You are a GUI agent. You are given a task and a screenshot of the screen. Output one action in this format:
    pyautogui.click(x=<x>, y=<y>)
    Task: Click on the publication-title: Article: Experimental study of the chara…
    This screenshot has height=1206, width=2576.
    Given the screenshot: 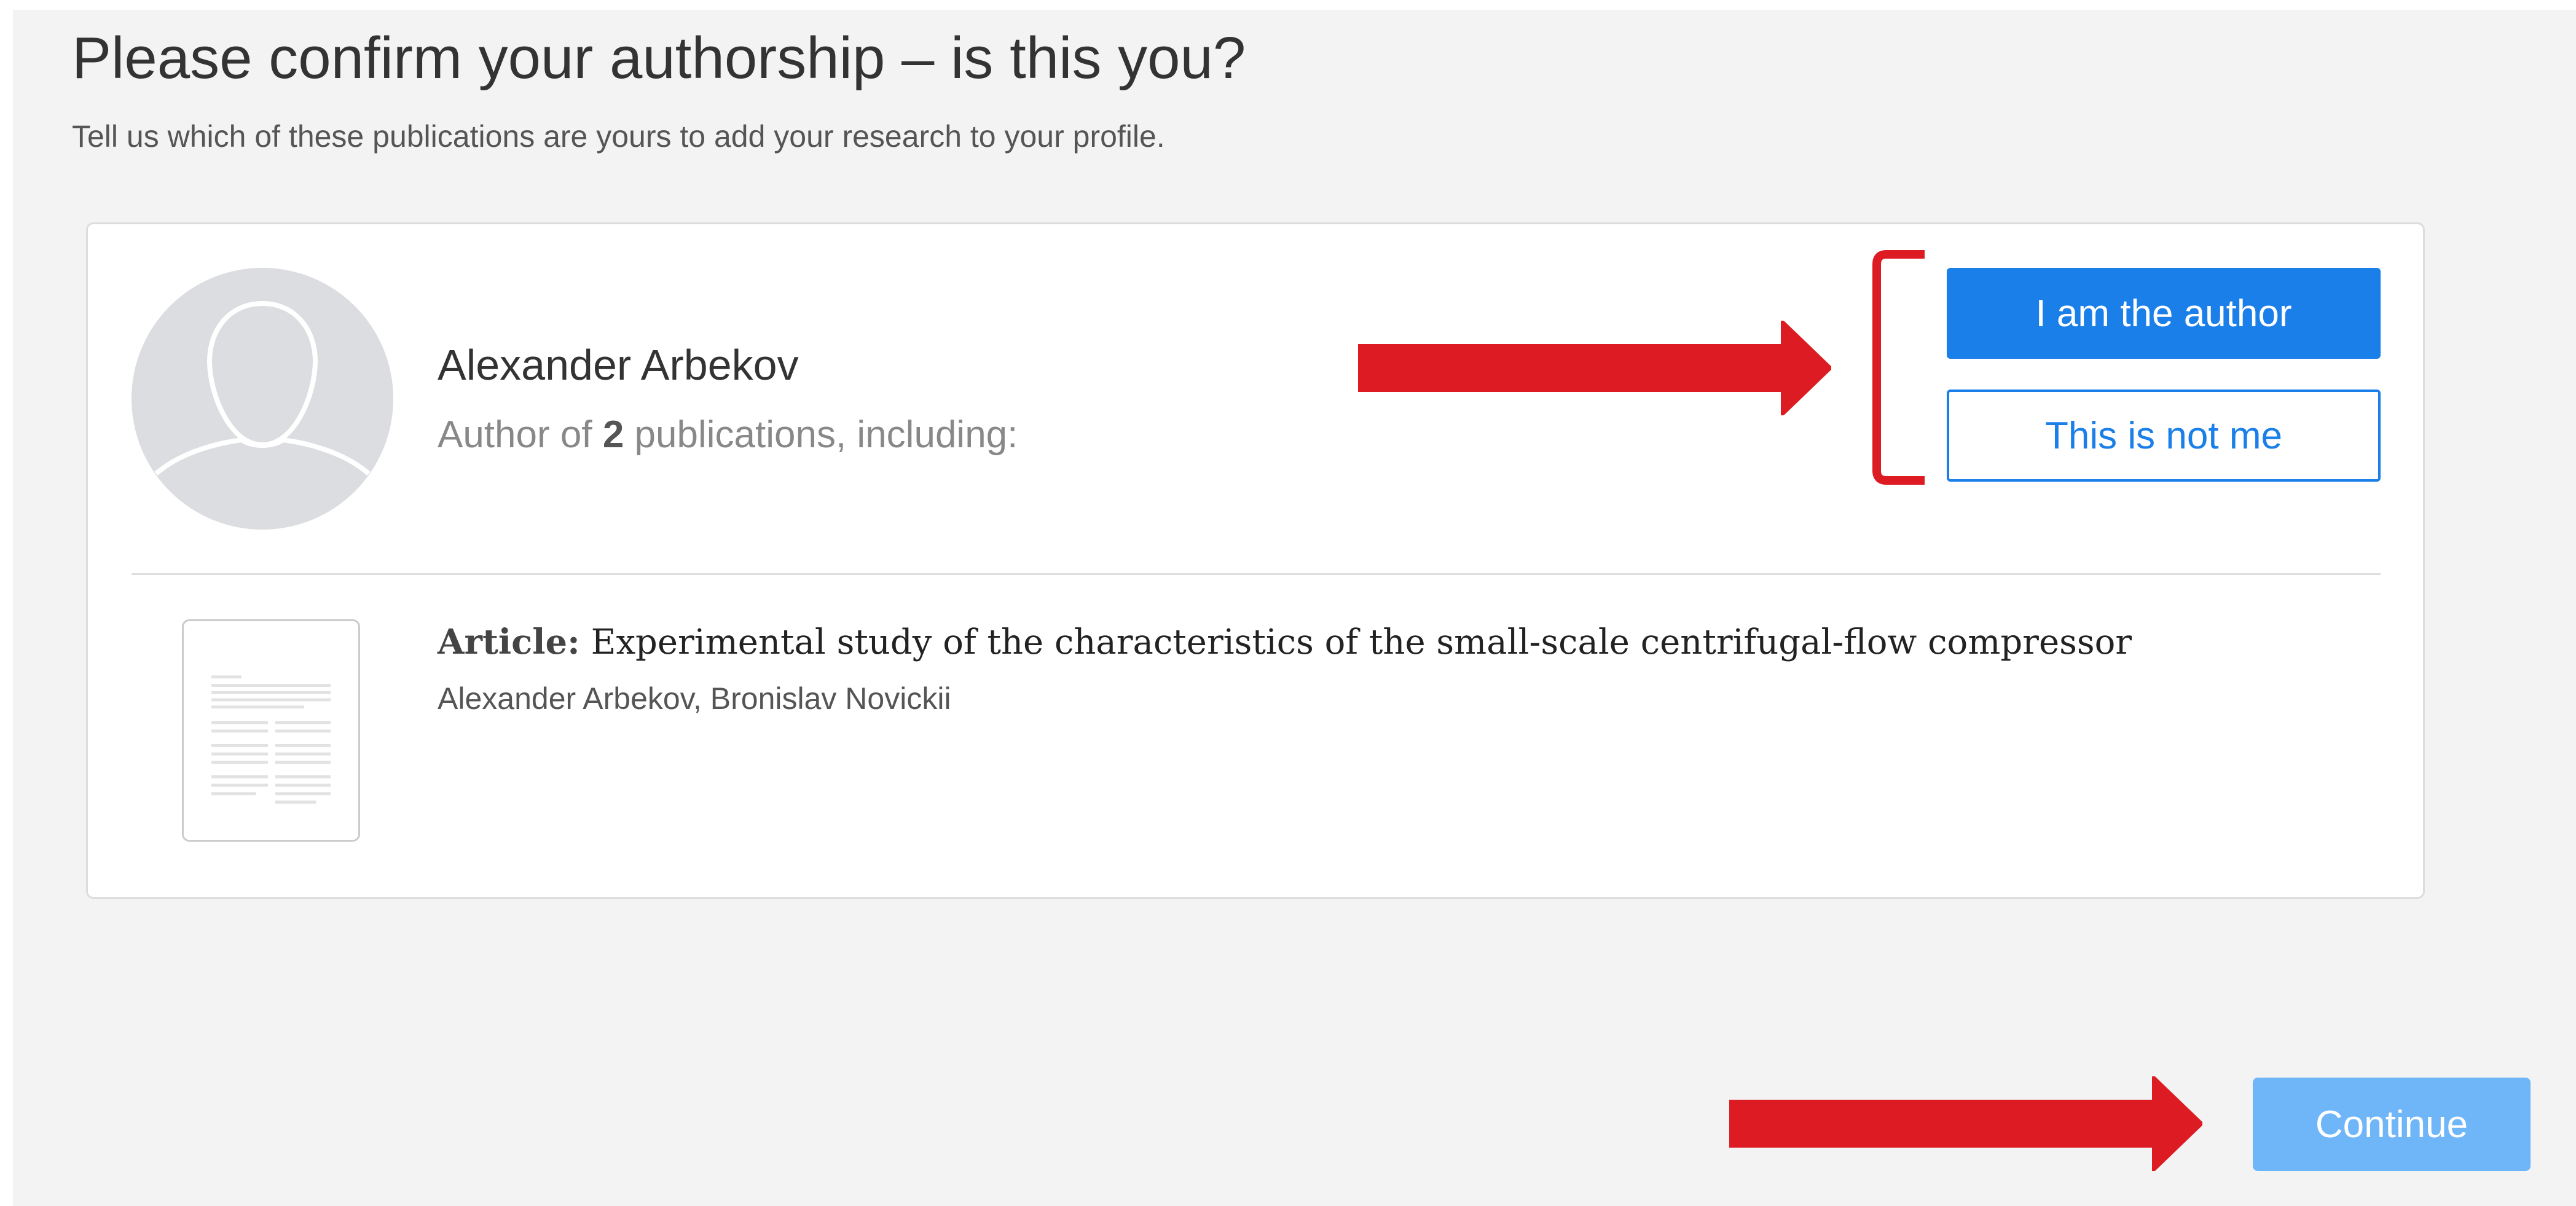 What is the action you would take?
    pyautogui.click(x=1285, y=642)
    